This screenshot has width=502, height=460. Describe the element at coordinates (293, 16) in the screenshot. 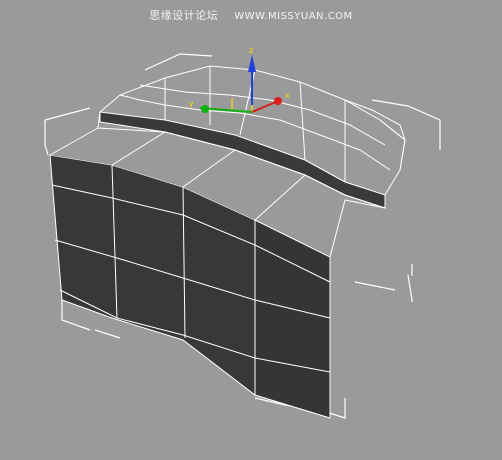

I see `watermark-site-url: WWW.MISSYUAN.COM` at that location.